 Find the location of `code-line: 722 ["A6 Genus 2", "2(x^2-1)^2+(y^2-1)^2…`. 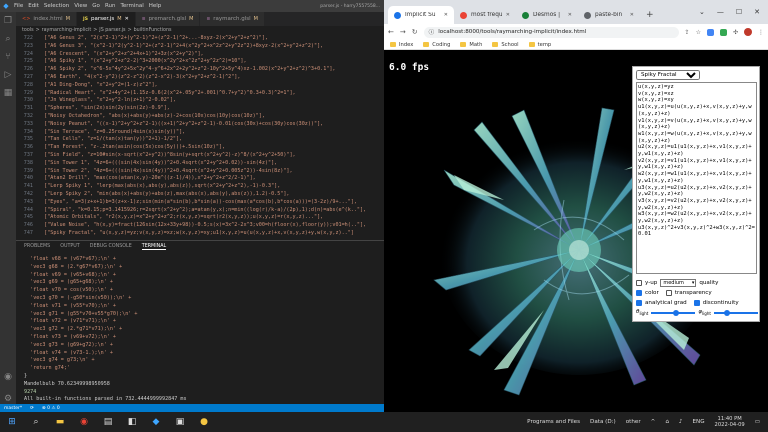

code-line: 722 ["A6 Genus 2", "2(x^2-1)^2+(y^2-1)^2… is located at coordinates (200, 39).